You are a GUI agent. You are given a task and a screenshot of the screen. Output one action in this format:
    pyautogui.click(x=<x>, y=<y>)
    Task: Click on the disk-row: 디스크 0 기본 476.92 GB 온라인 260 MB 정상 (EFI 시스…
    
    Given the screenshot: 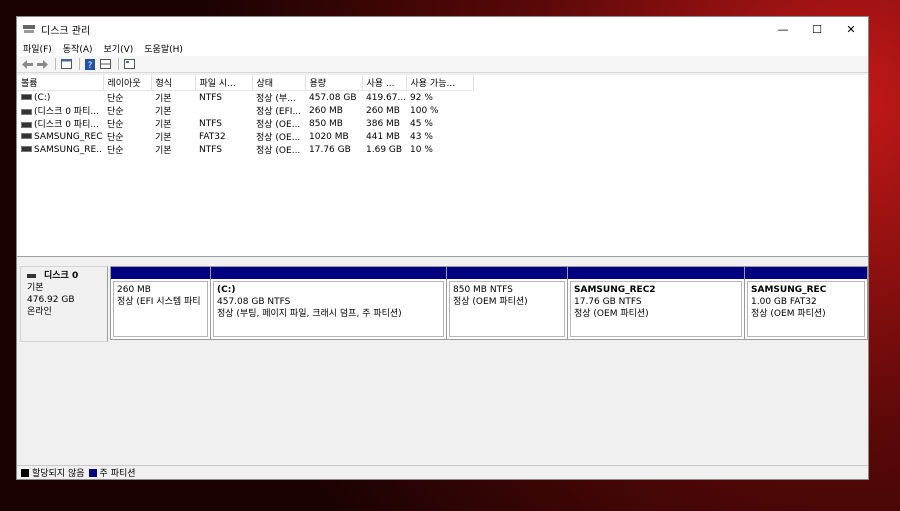 What is the action you would take?
    pyautogui.click(x=444, y=304)
    